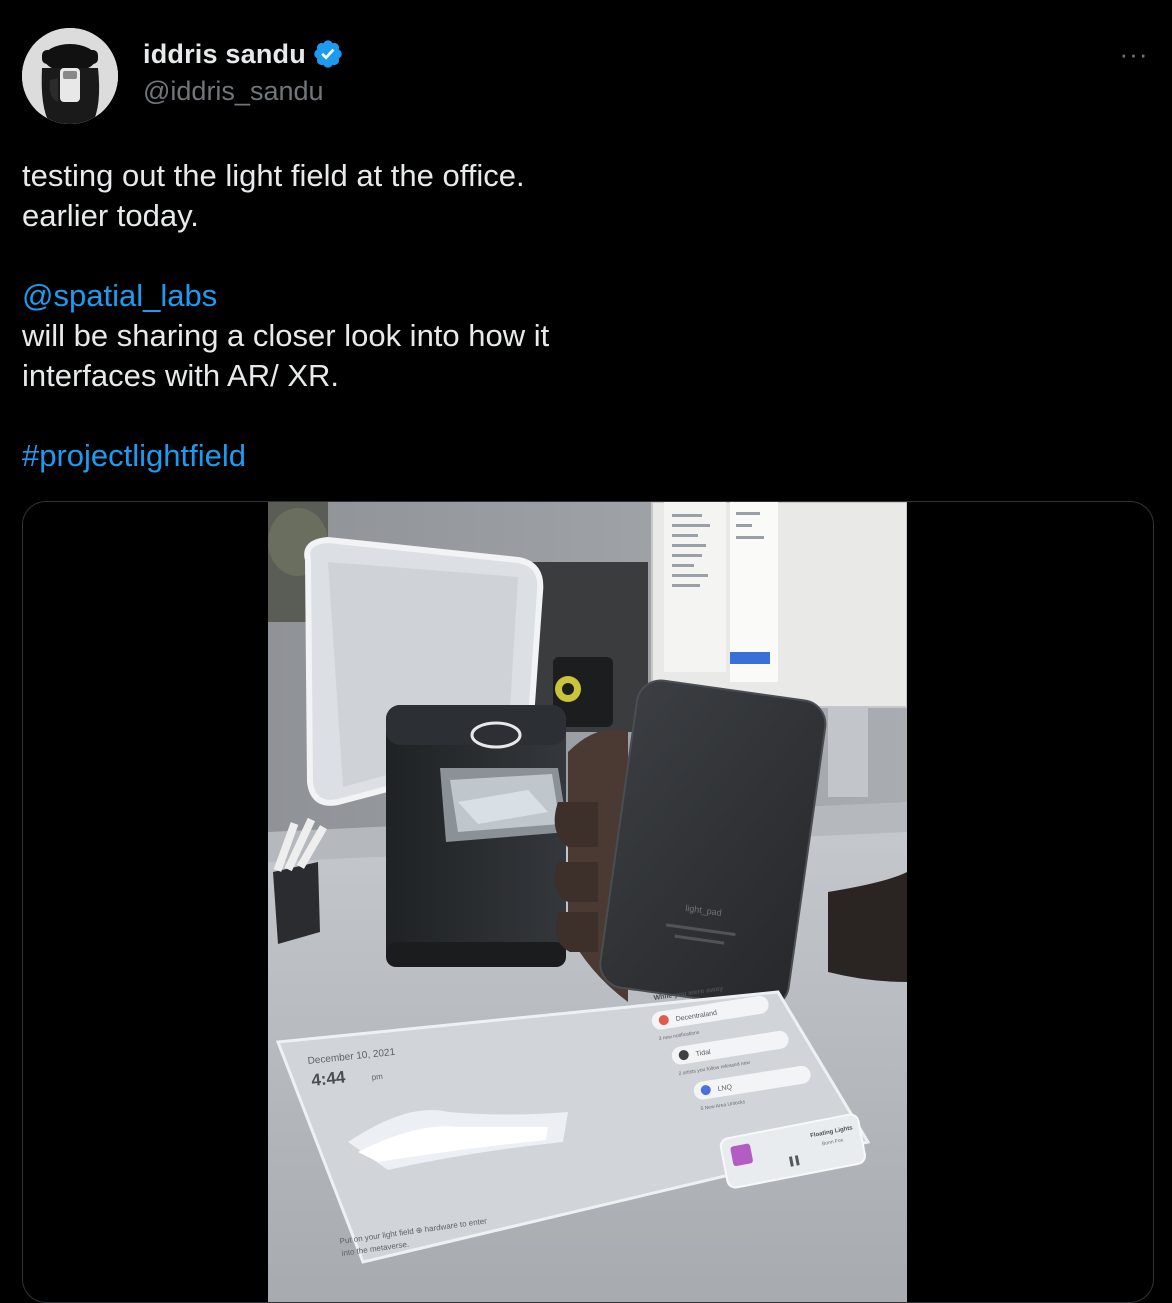 This screenshot has width=1172, height=1303. Describe the element at coordinates (402, 296) in the screenshot. I see `mention-link: @spatial_labs` at that location.